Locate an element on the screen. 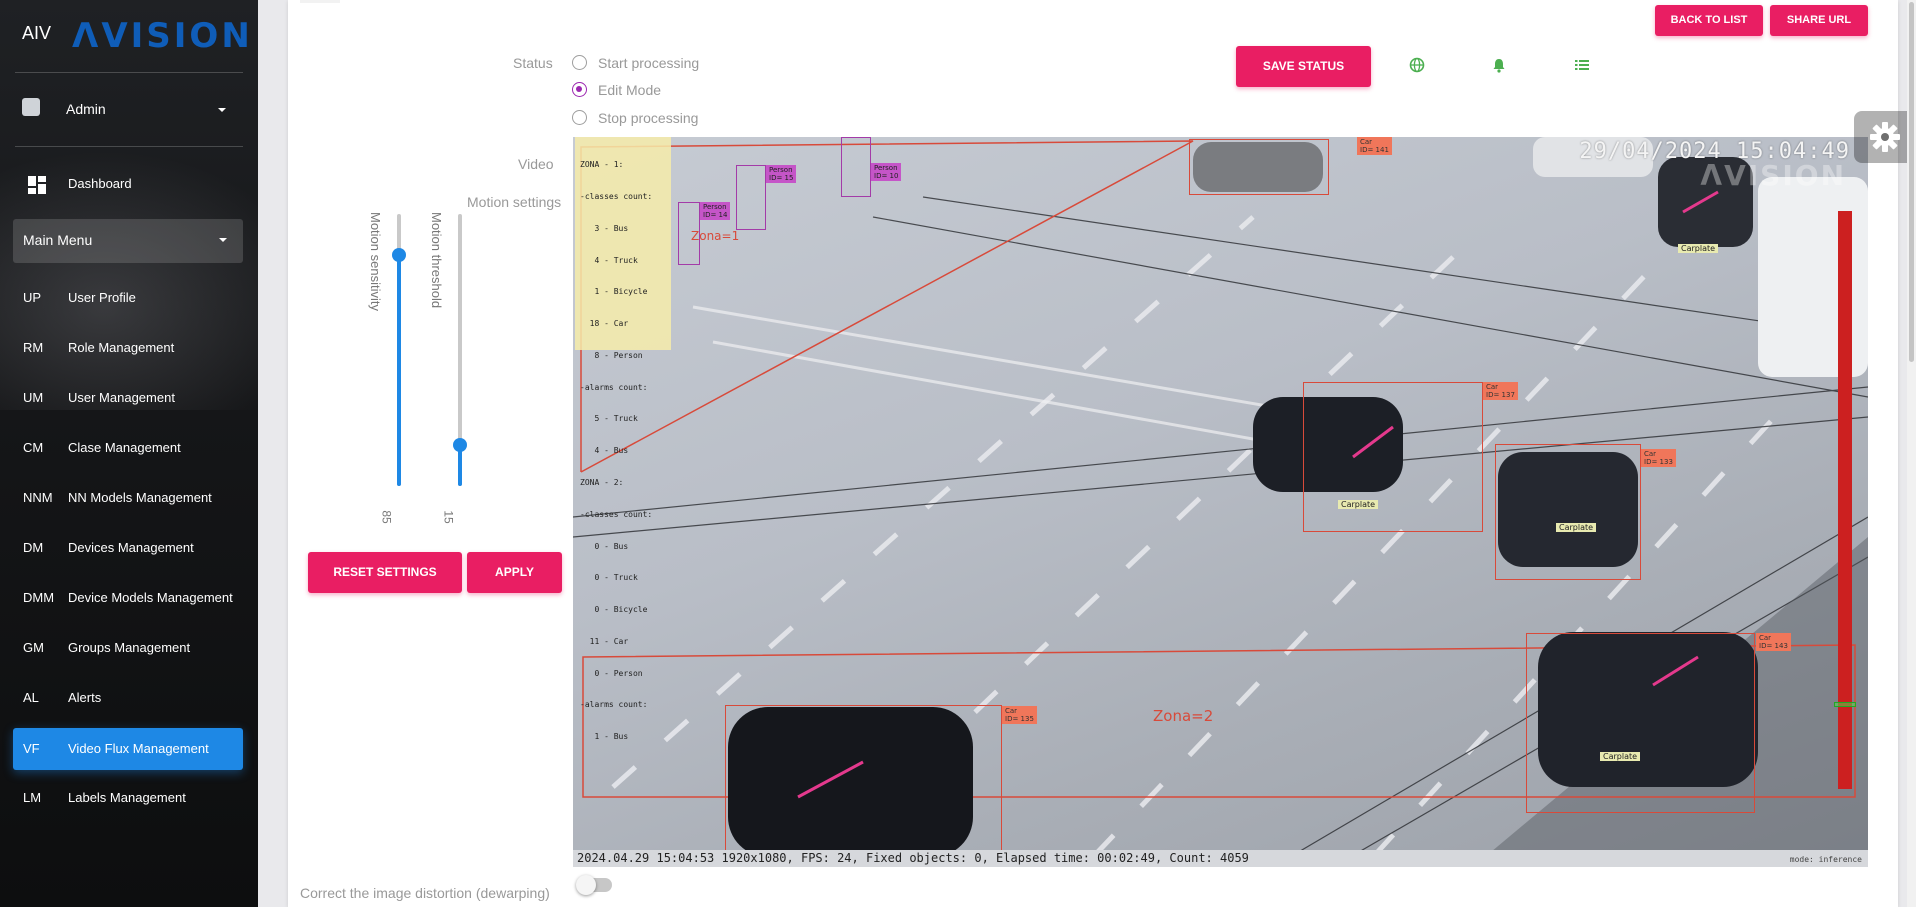 The height and width of the screenshot is (907, 1916). motion-sensitivity-value: 85 is located at coordinates (386, 517).